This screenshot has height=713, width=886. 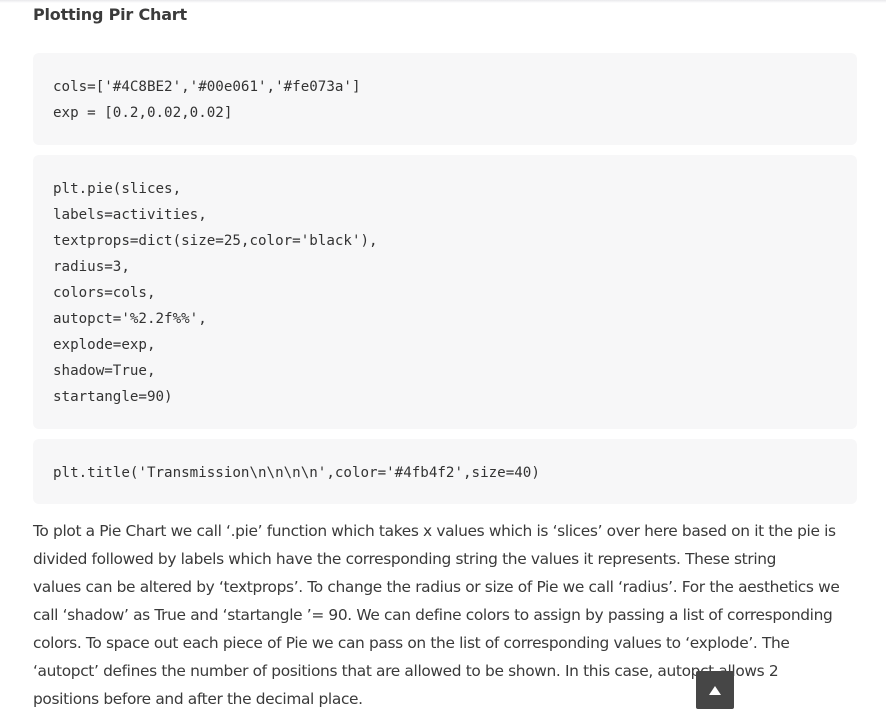 I want to click on scroll-to-top-button, so click(x=715, y=690).